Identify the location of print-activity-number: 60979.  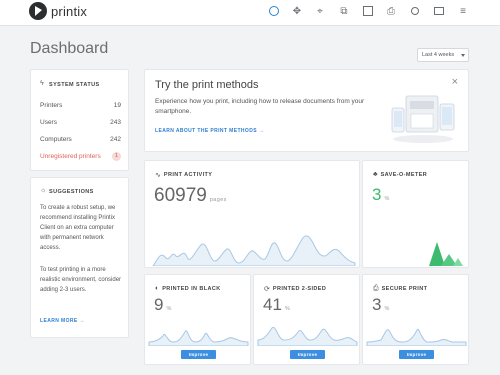
(180, 195).